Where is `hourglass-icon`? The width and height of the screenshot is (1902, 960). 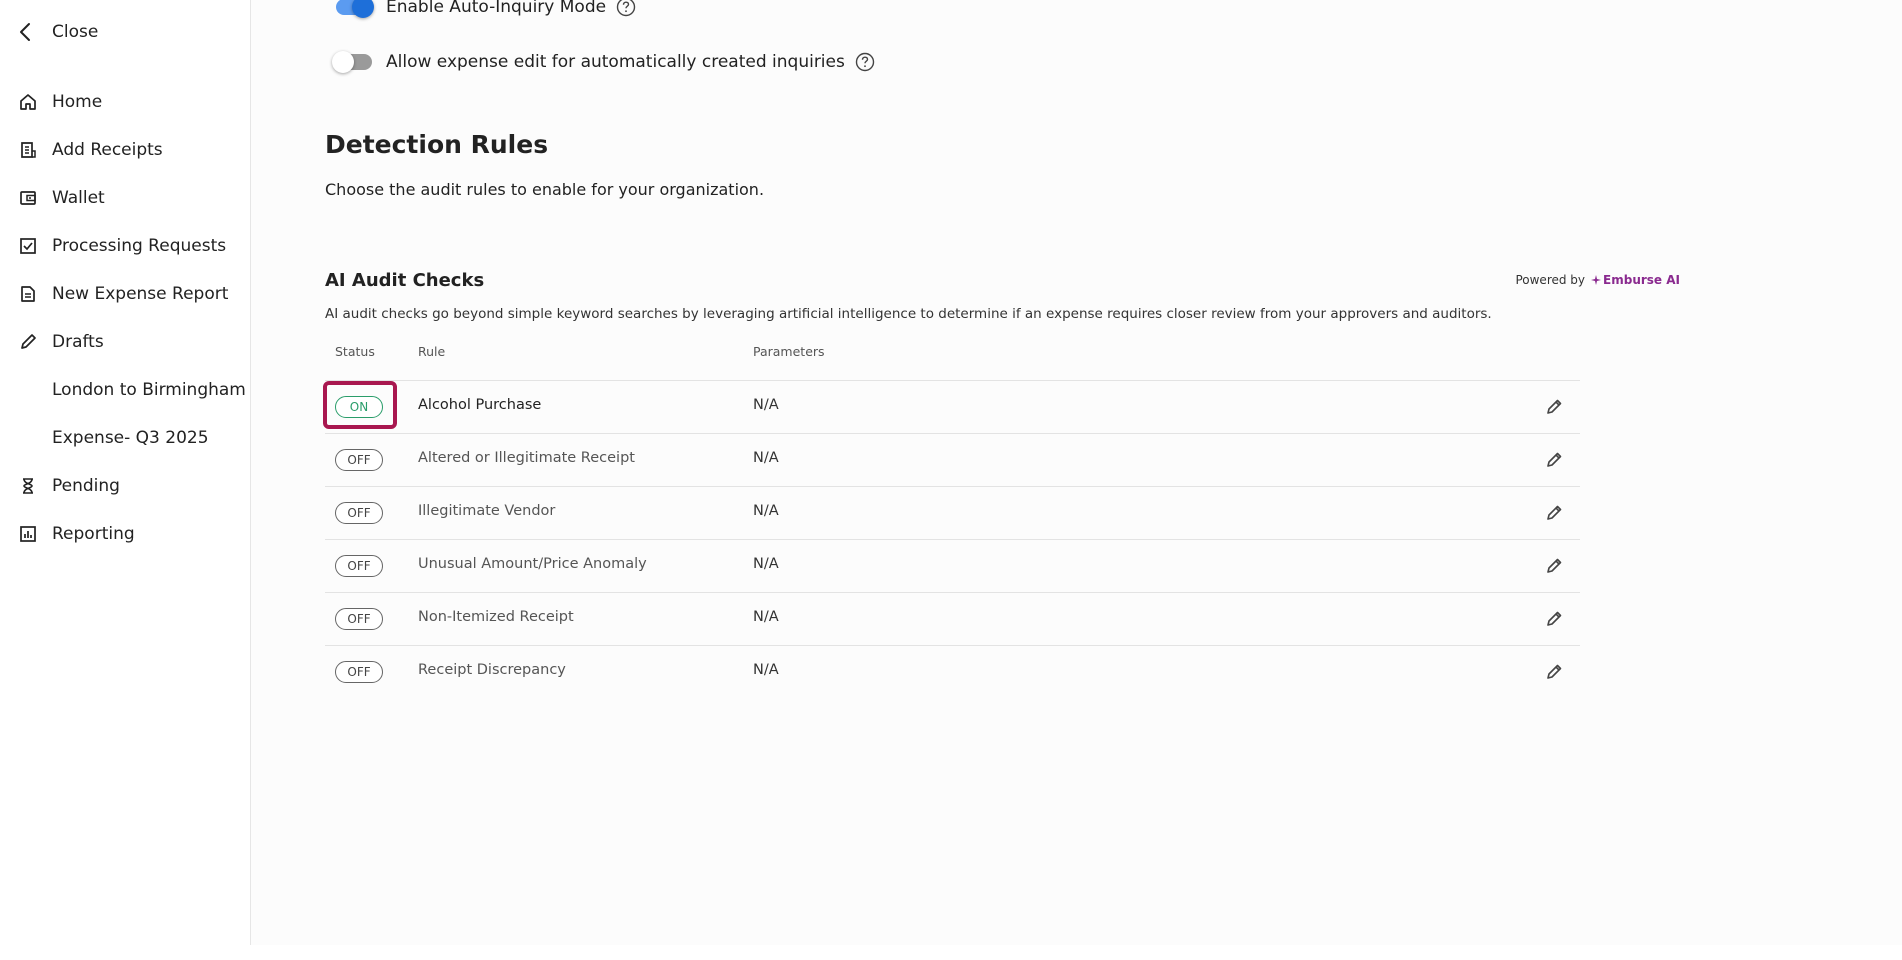
hourglass-icon is located at coordinates (28, 486).